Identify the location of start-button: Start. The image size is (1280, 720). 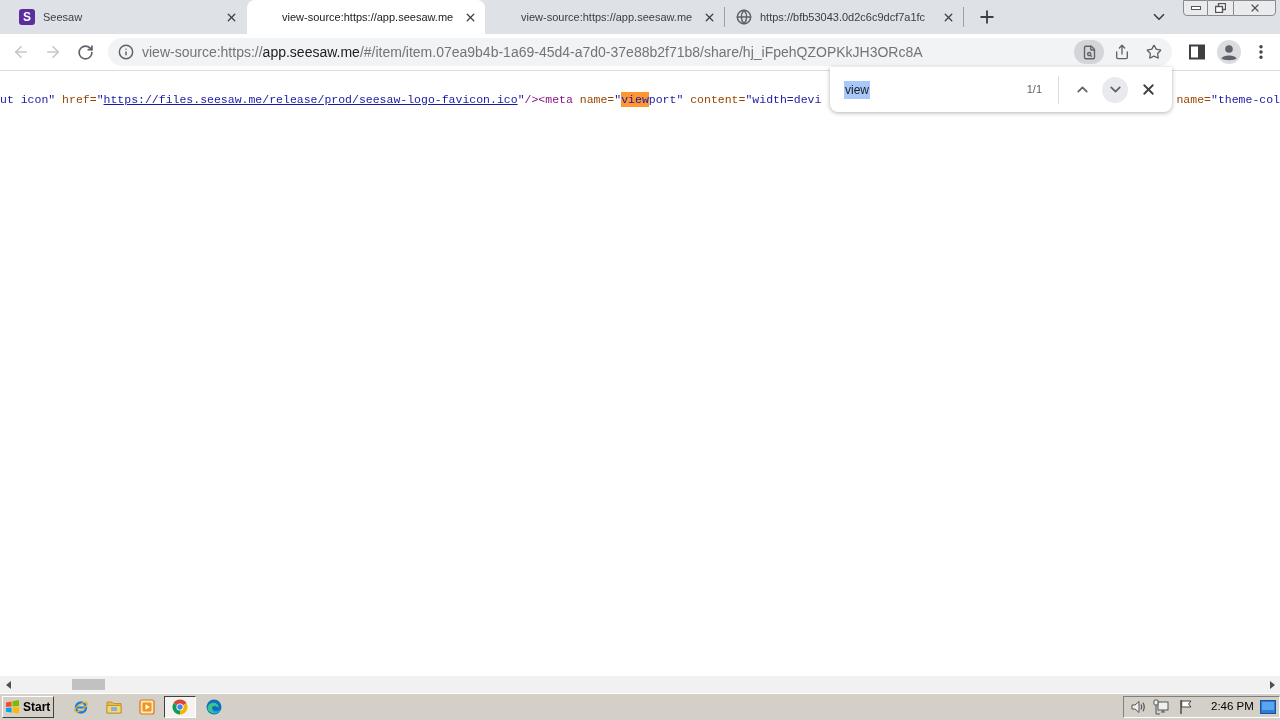
(28, 707).